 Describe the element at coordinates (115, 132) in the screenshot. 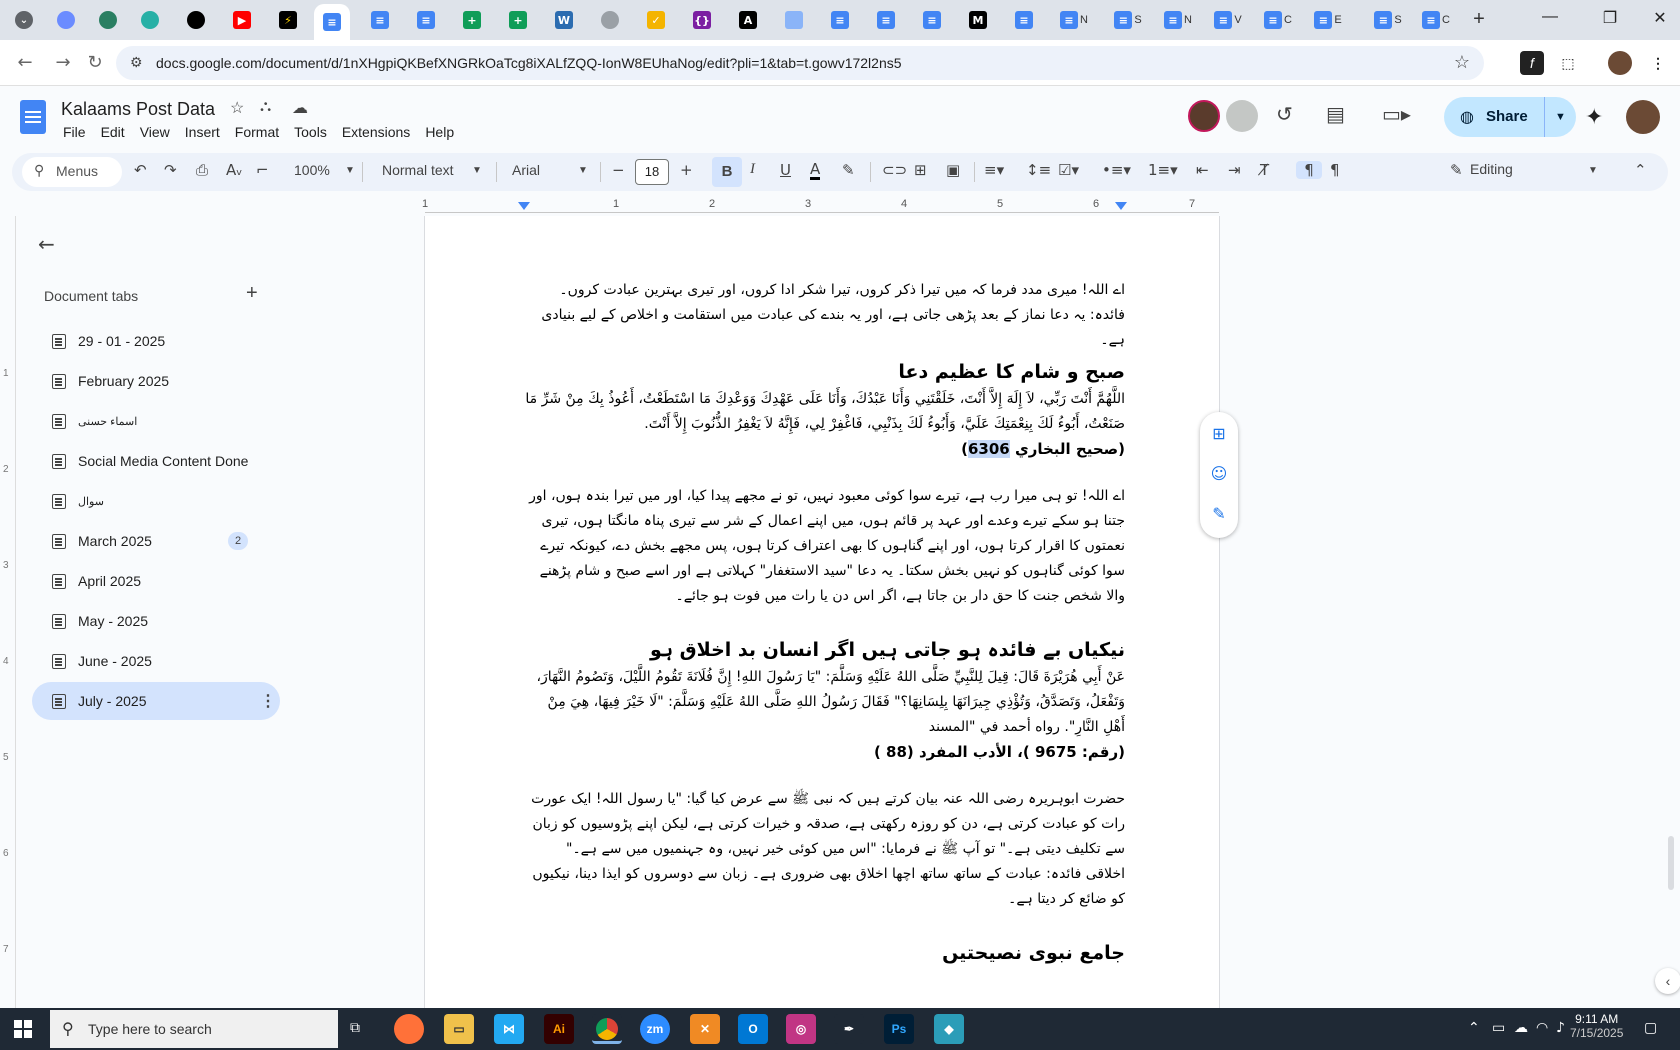

I see `menu-edit: Edit` at that location.